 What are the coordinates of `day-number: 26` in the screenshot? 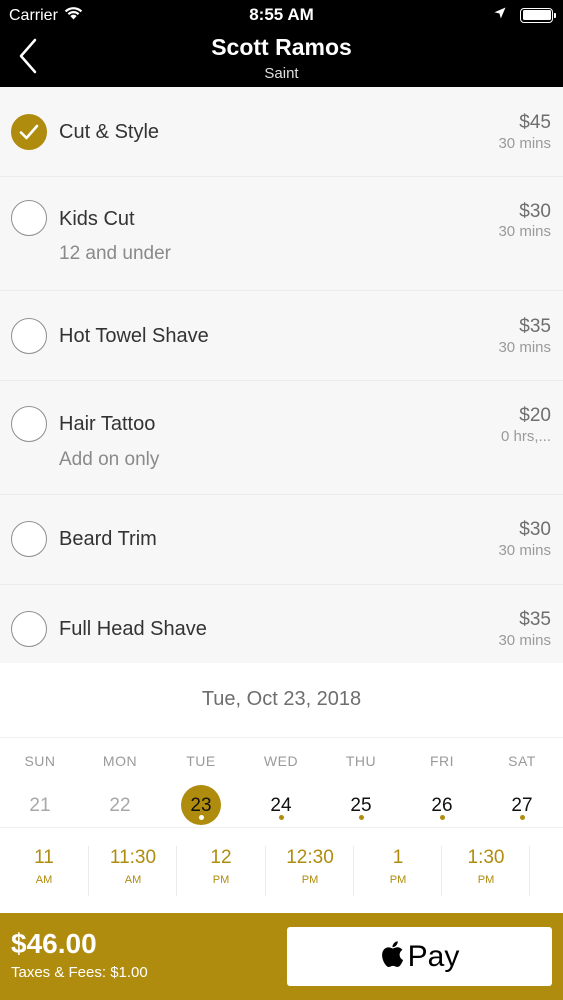 It's located at (442, 805).